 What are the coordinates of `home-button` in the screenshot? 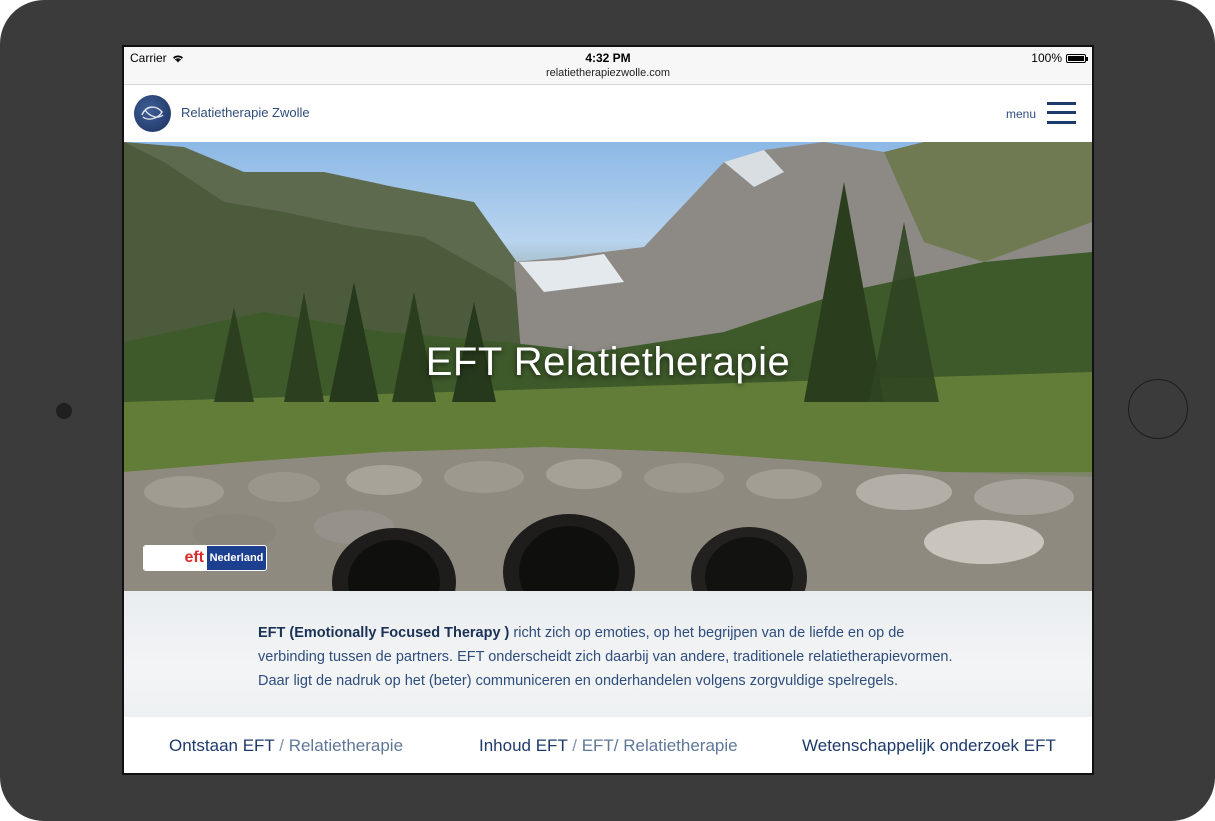 It's located at (1158, 409).